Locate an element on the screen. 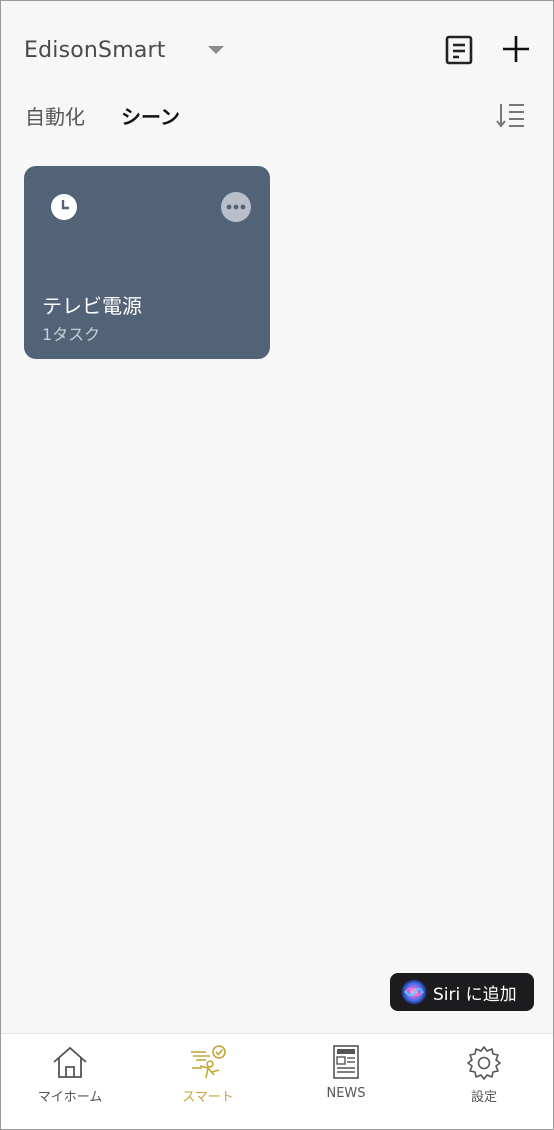 This screenshot has height=1130, width=554. log-button is located at coordinates (459, 50).